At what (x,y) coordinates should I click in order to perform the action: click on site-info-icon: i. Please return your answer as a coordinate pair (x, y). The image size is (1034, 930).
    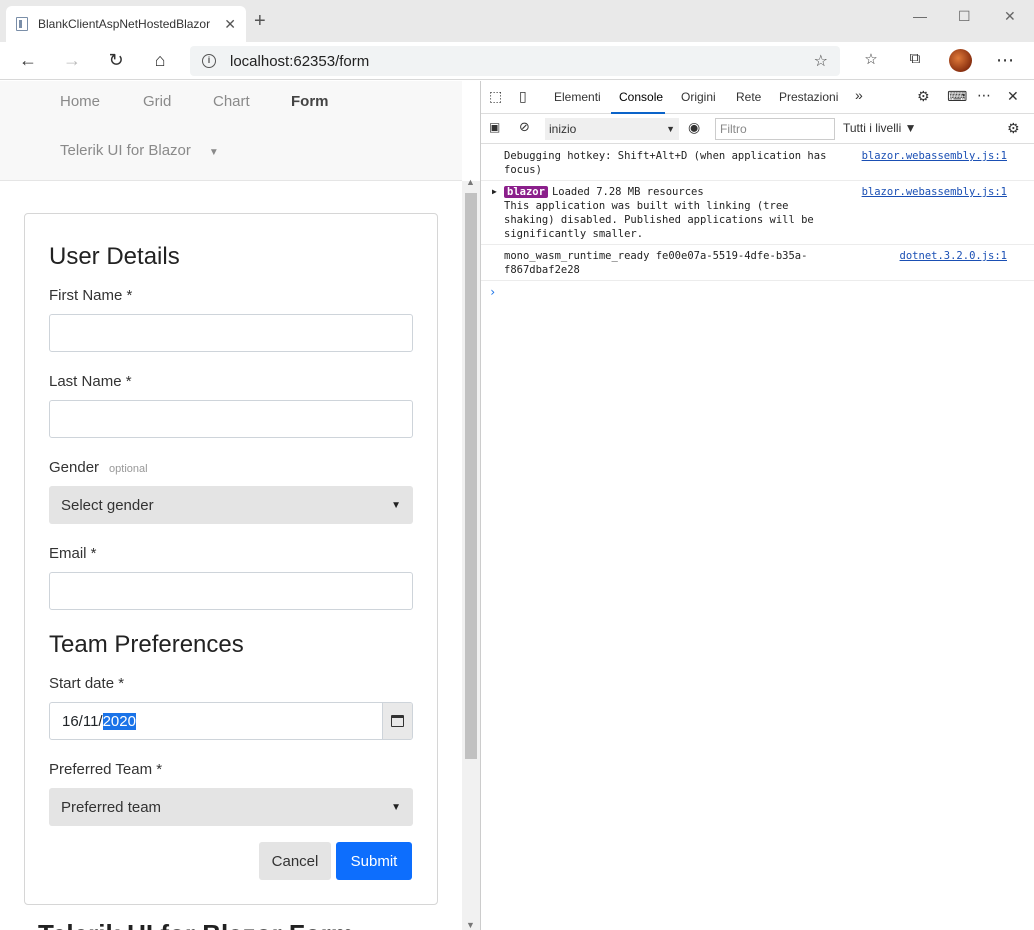
    Looking at the image, I should click on (209, 61).